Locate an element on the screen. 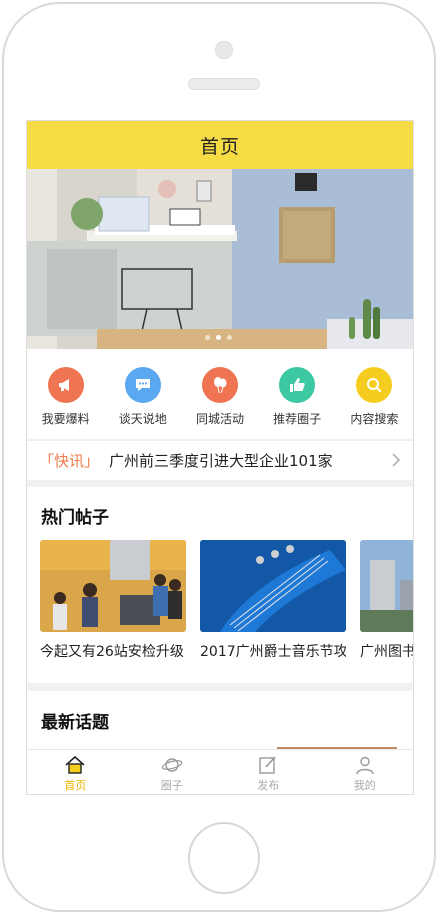 The height and width of the screenshot is (916, 440). home-button is located at coordinates (224, 858).